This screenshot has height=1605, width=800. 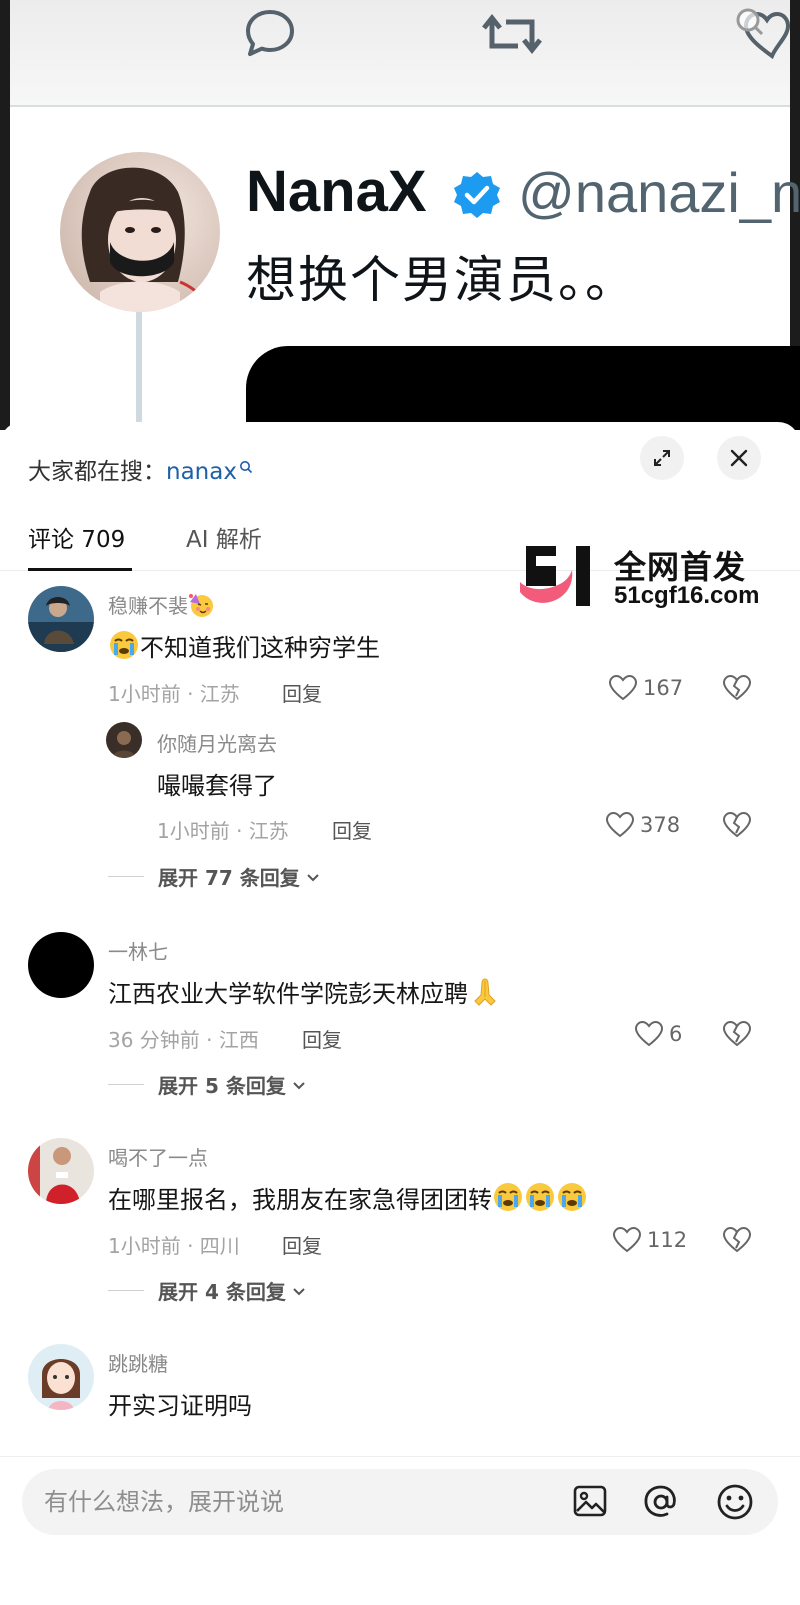 I want to click on comment-icon, so click(x=270, y=36).